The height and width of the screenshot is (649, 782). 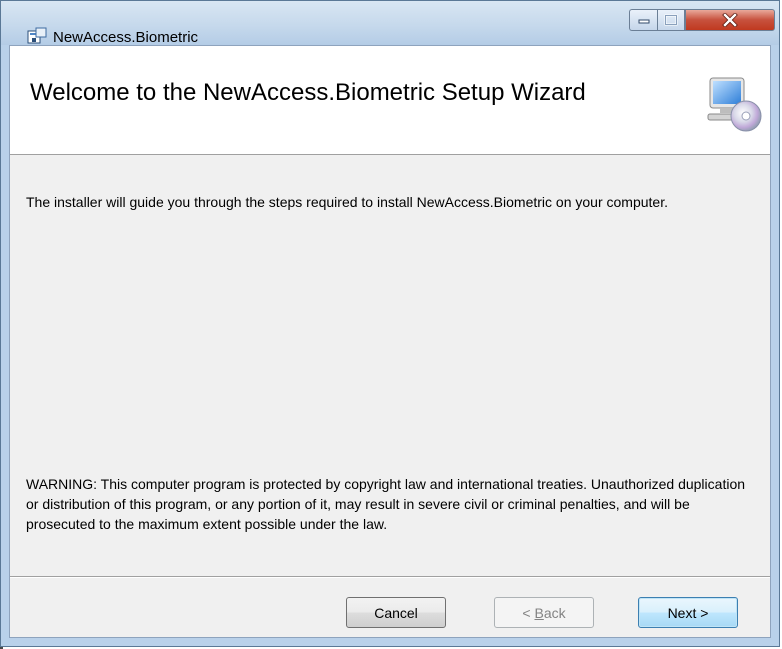 I want to click on minimize-icon, so click(x=643, y=21).